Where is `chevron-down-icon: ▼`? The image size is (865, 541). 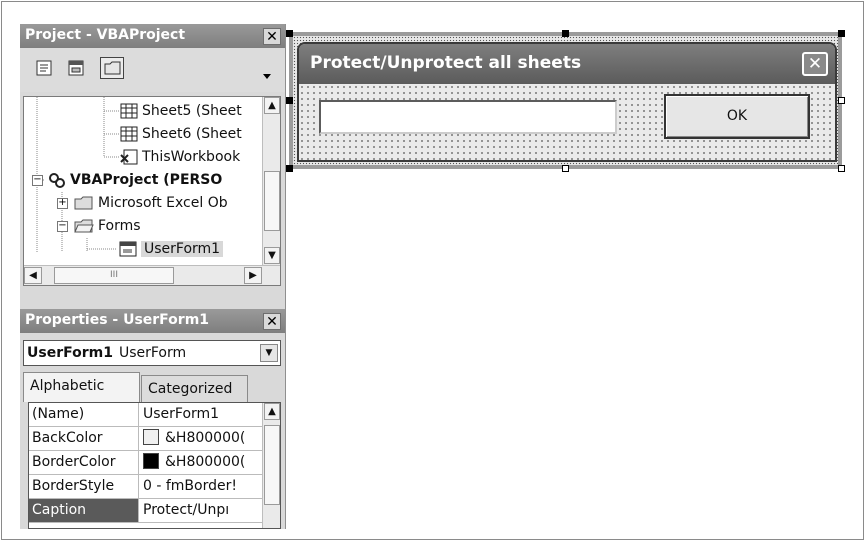
chevron-down-icon: ▼ is located at coordinates (269, 353).